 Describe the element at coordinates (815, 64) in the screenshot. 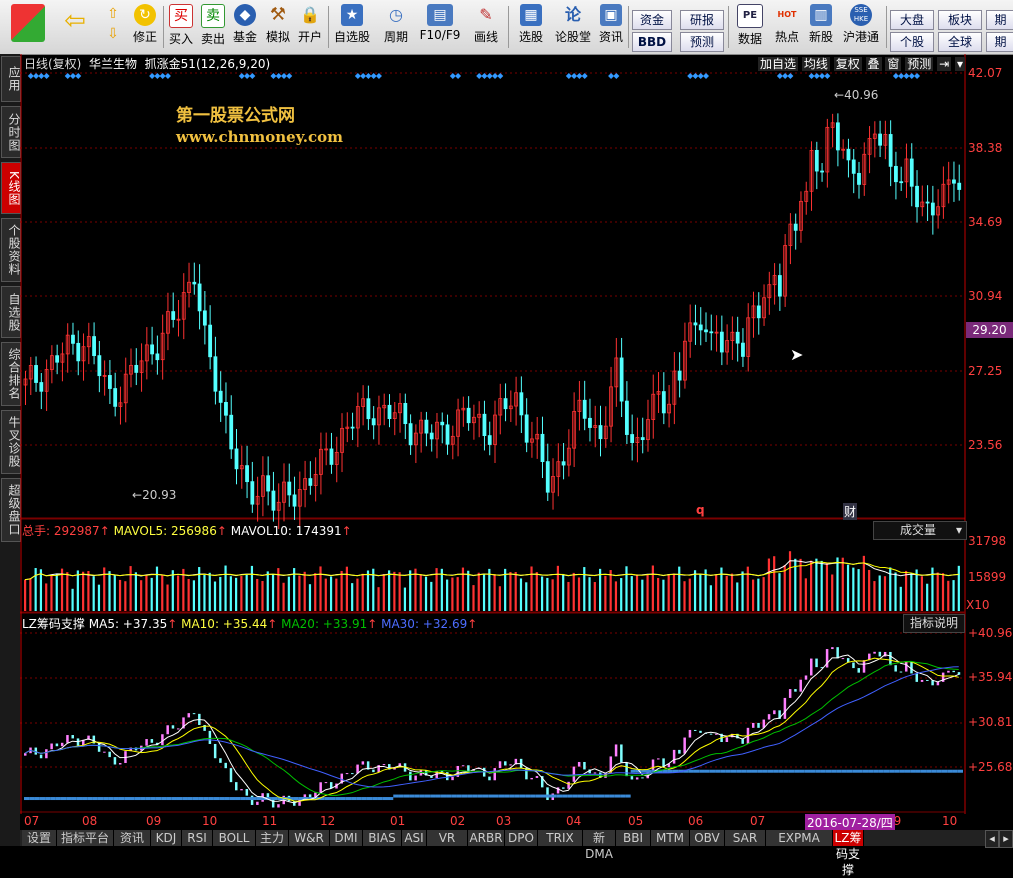

I see `ma-button: 均线` at that location.